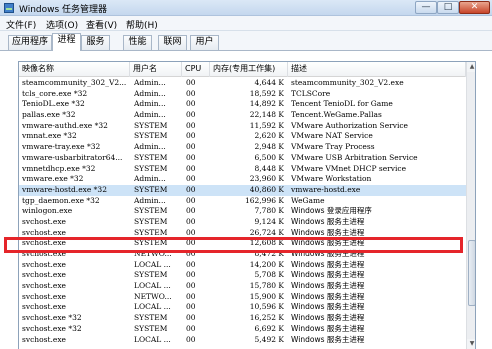  Describe the element at coordinates (266, 286) in the screenshot. I see `process-memory: 15,780 K` at that location.